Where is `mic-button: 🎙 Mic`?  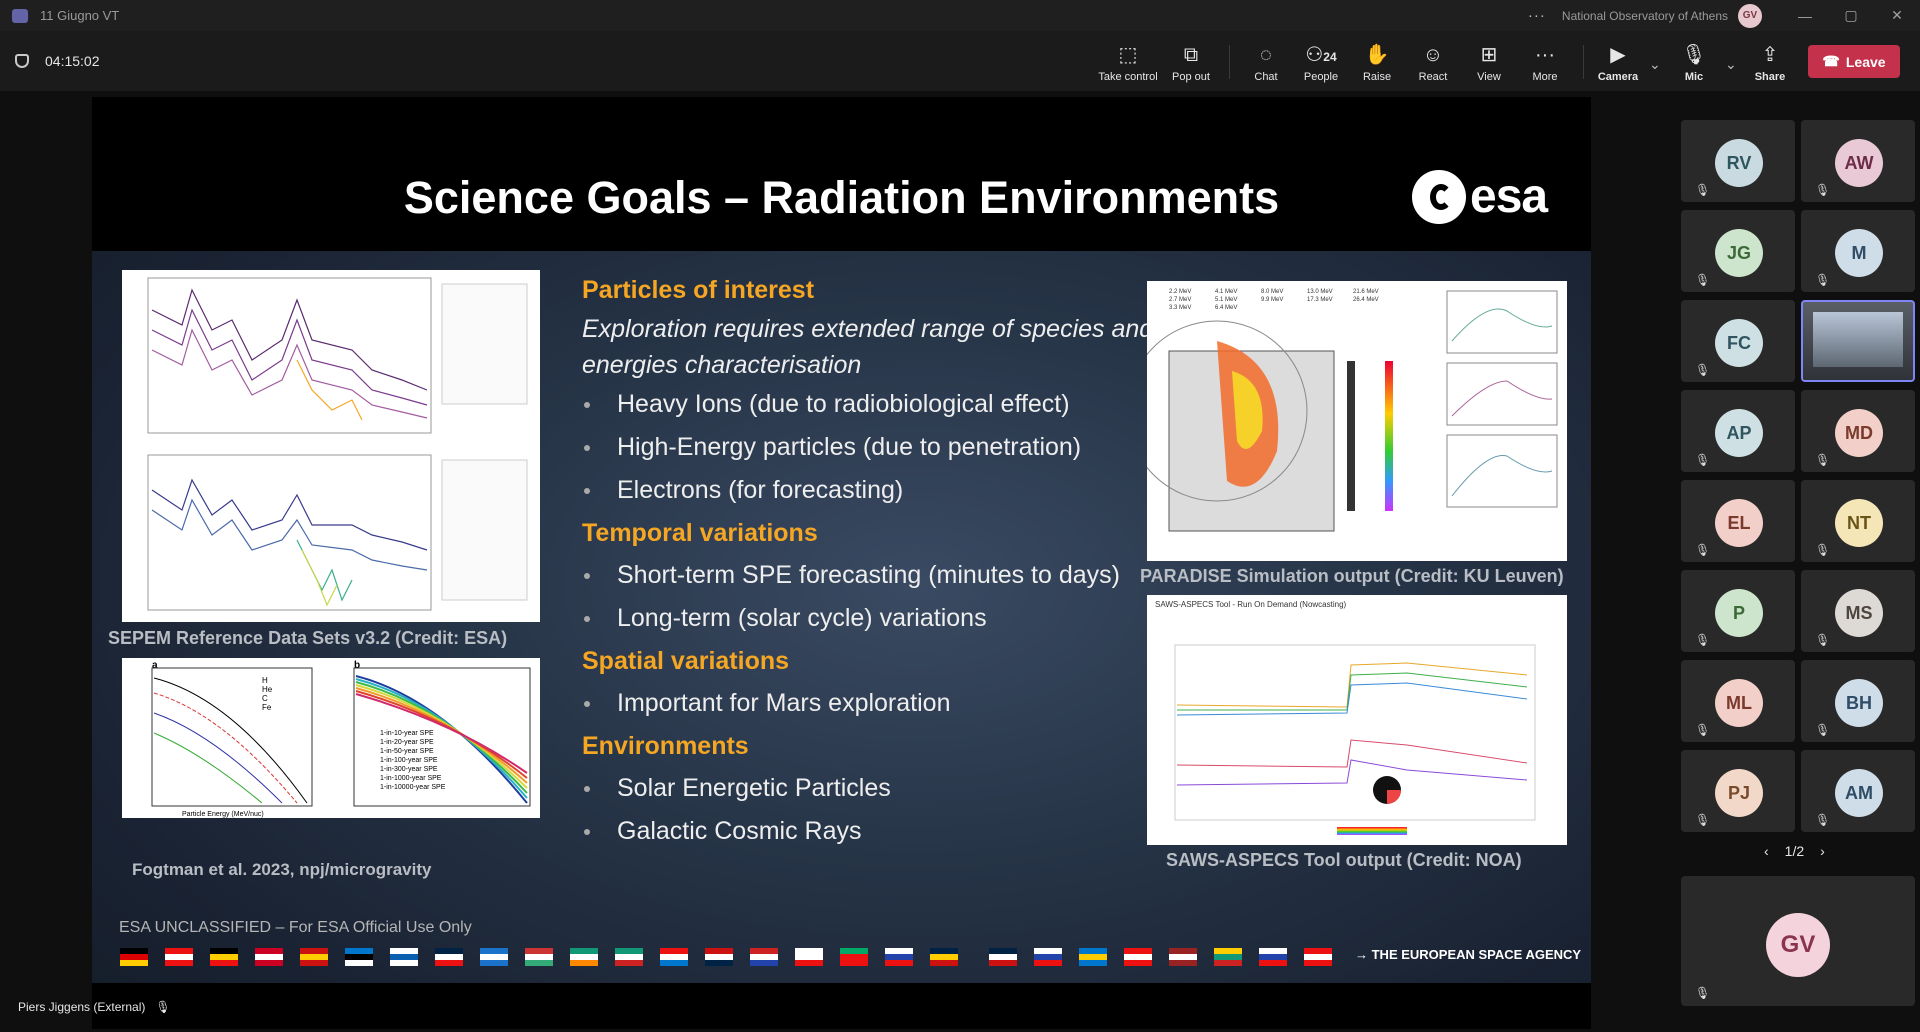 mic-button: 🎙 Mic is located at coordinates (1694, 63).